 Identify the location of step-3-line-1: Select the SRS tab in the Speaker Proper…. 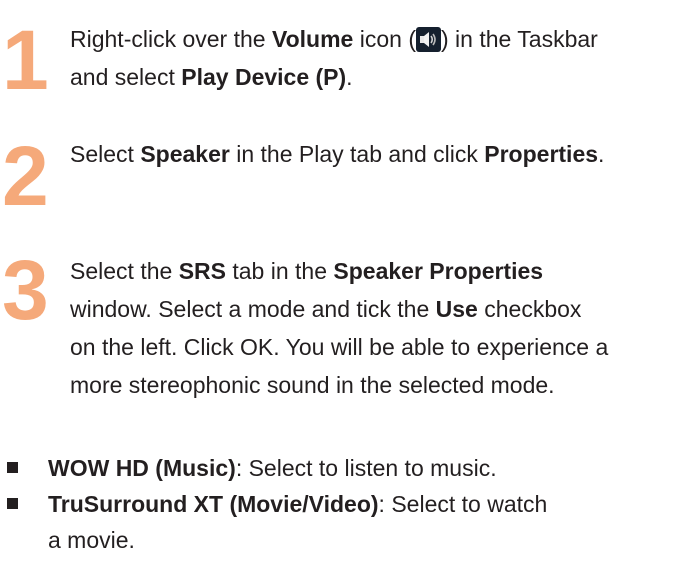
(307, 271).